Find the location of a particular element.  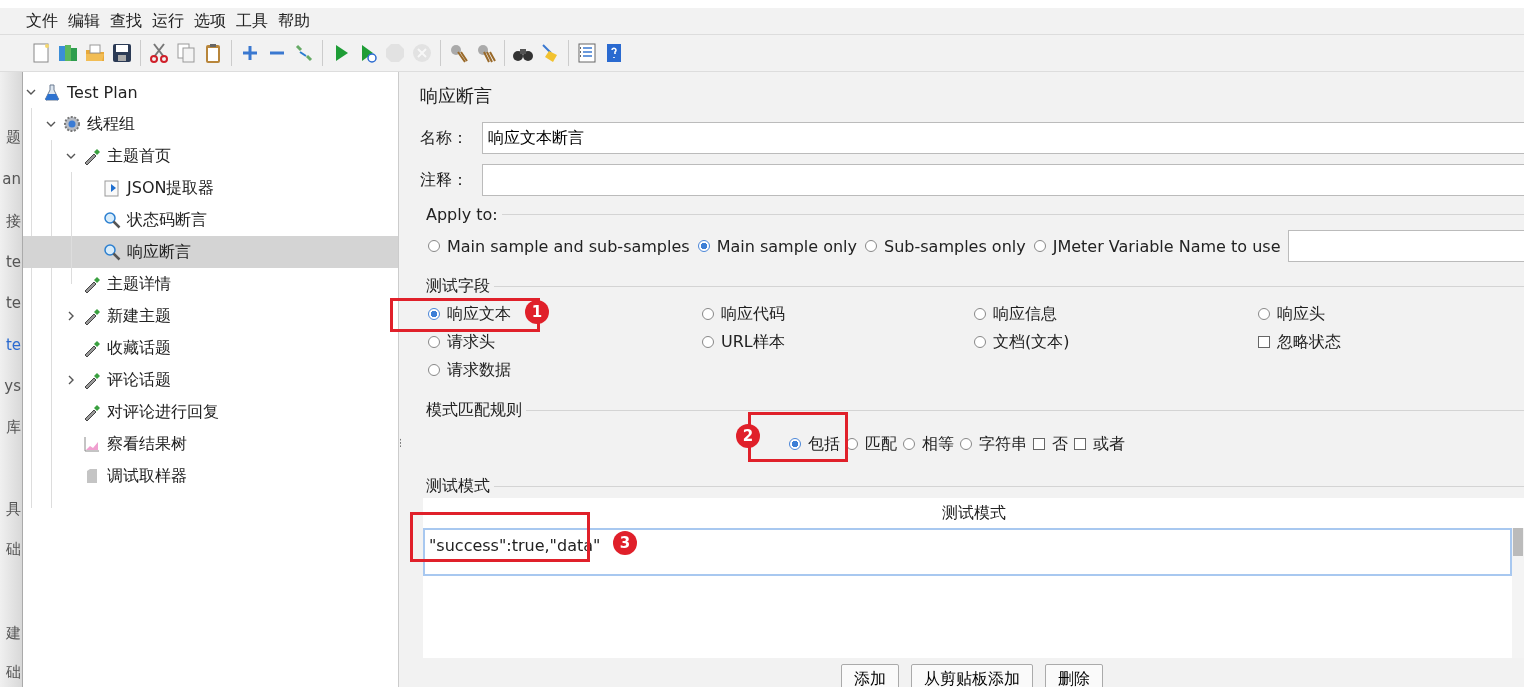

list-icon is located at coordinates (587, 53).